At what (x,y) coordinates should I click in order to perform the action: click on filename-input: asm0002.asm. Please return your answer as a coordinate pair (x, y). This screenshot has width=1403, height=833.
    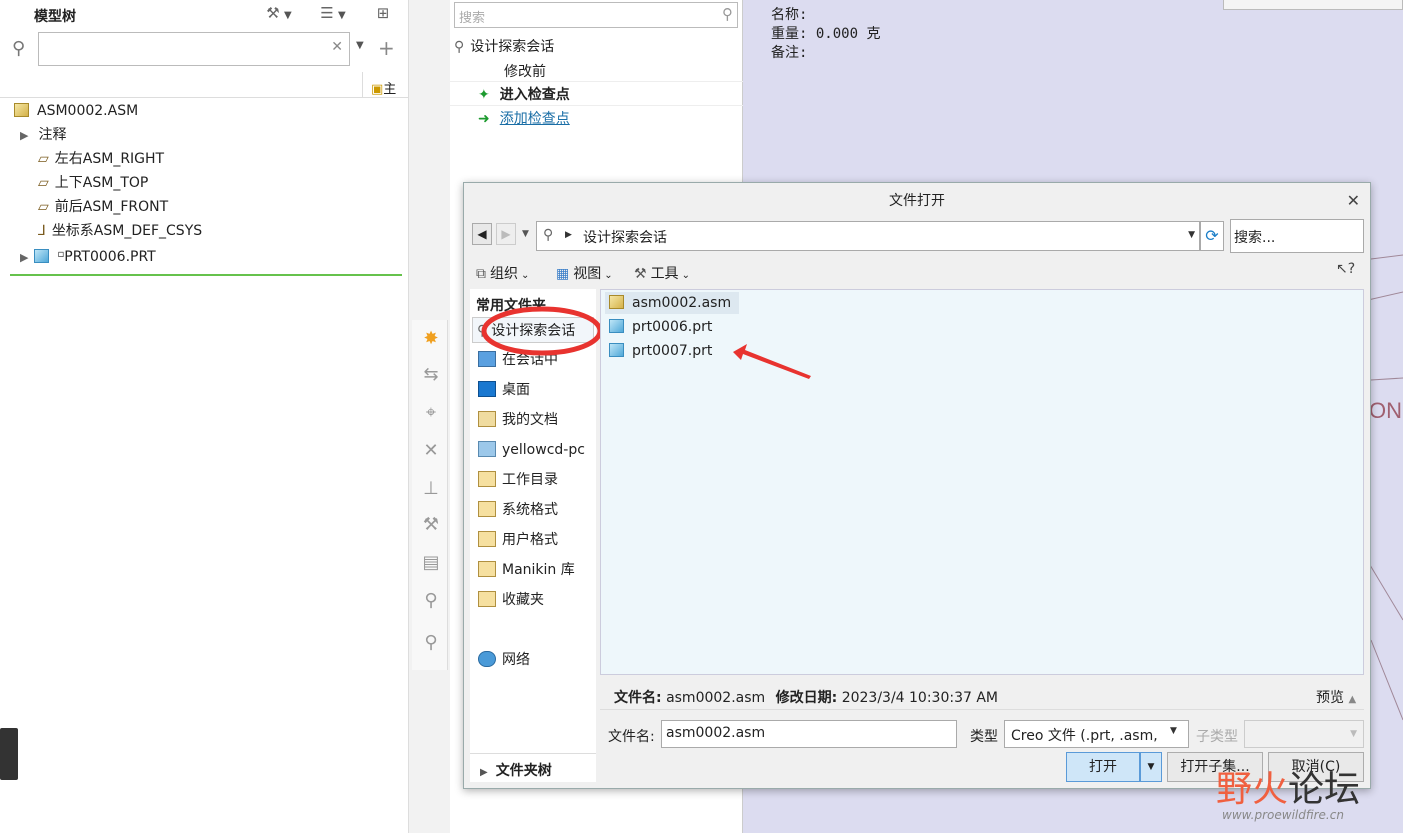
    Looking at the image, I should click on (809, 734).